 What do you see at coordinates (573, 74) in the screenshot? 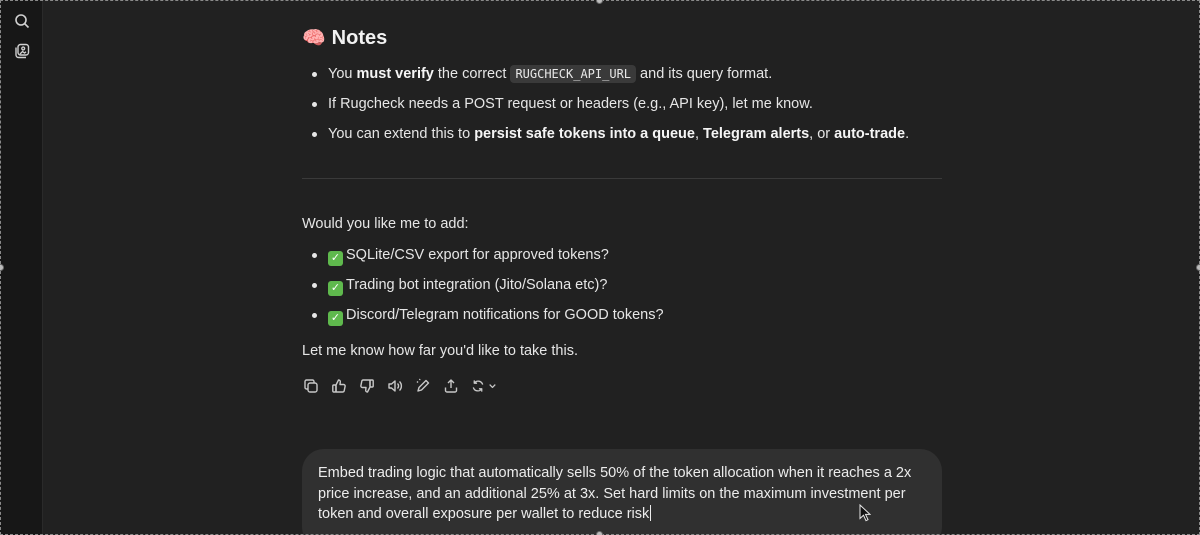
I see `inline-code: RUGCHECK_API_URL` at bounding box center [573, 74].